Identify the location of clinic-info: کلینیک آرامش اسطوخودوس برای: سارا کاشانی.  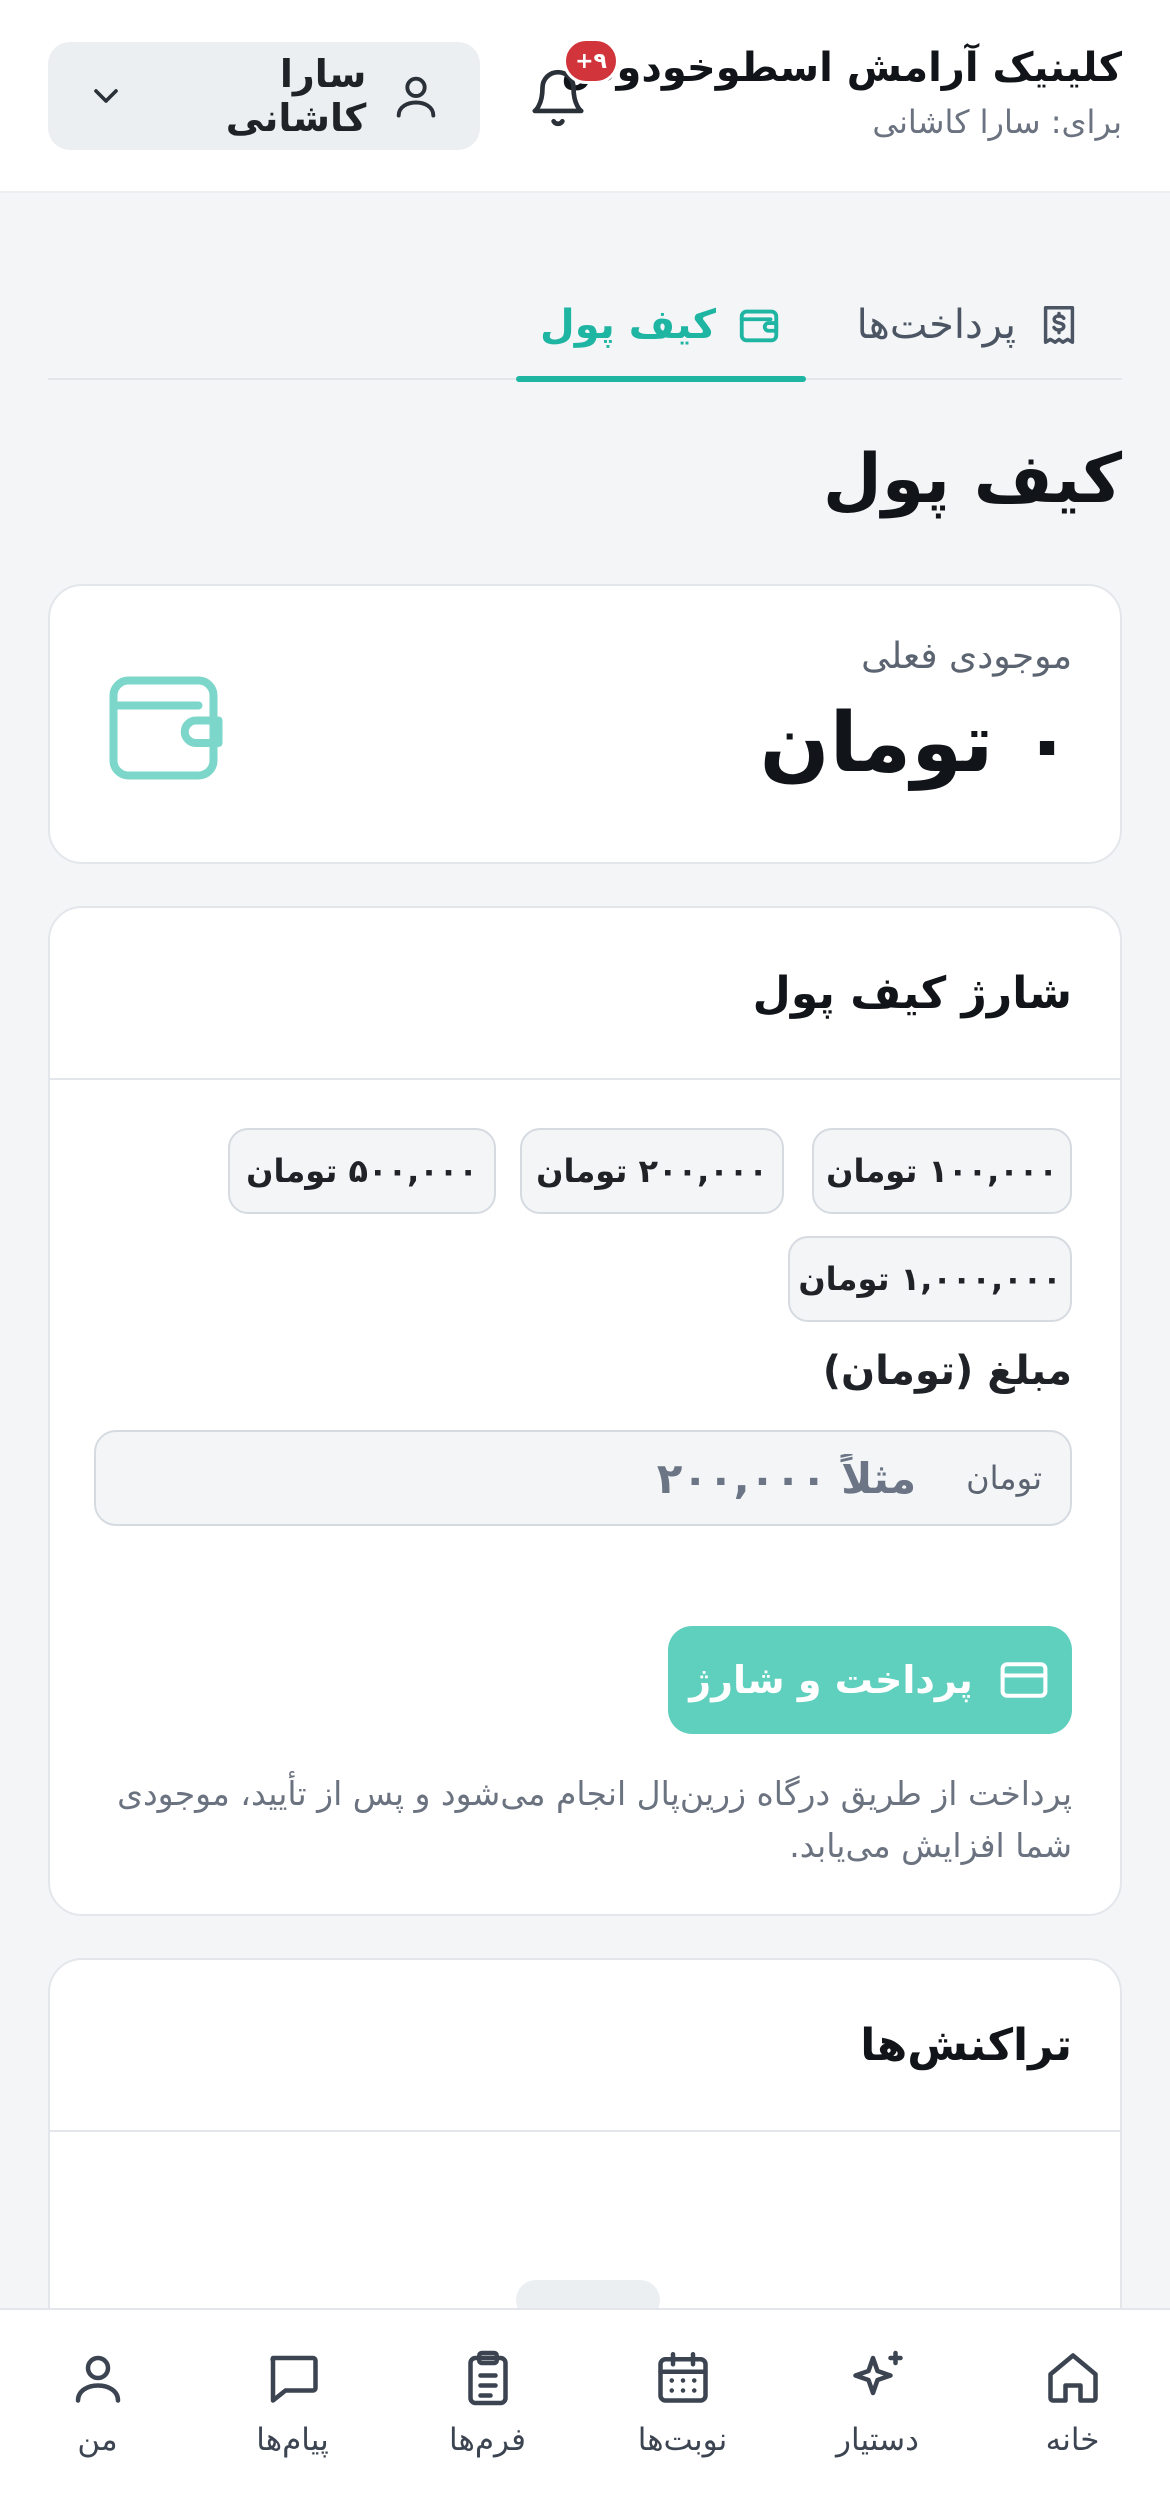
(841, 93).